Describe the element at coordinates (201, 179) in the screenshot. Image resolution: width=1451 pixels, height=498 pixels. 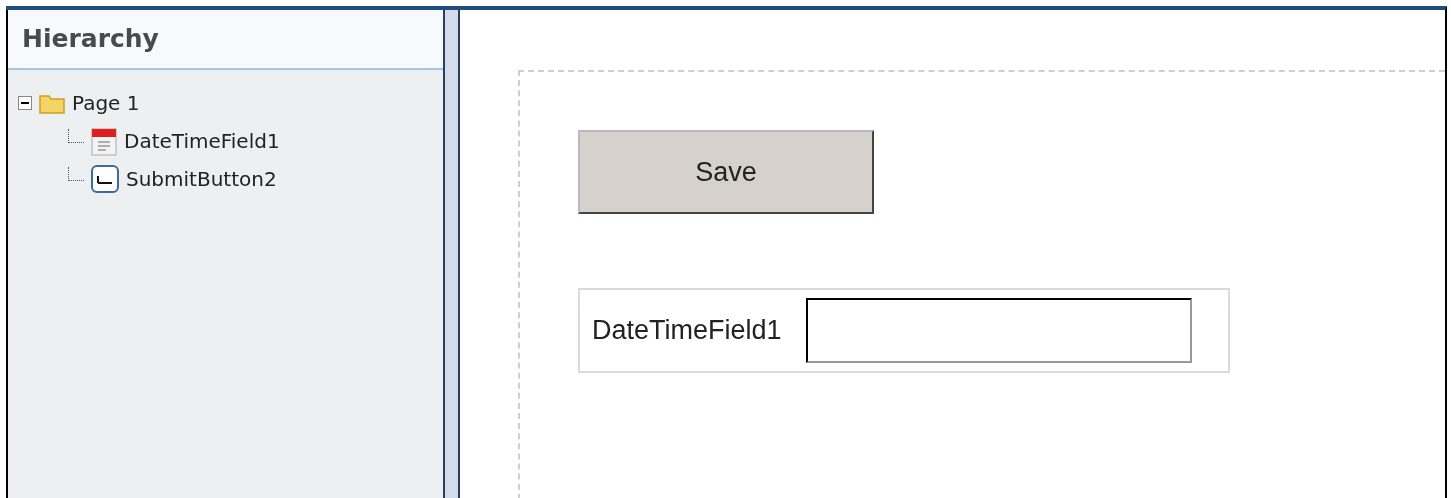
I see `tree-item-label: SubmitButton2` at that location.